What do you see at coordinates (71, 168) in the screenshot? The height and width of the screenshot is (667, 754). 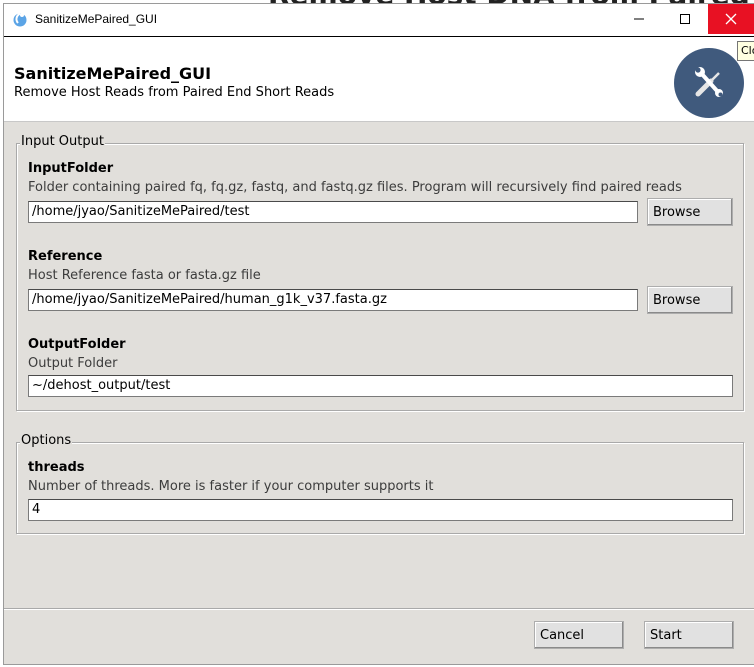 I see `input-folder-label: InputFolder` at bounding box center [71, 168].